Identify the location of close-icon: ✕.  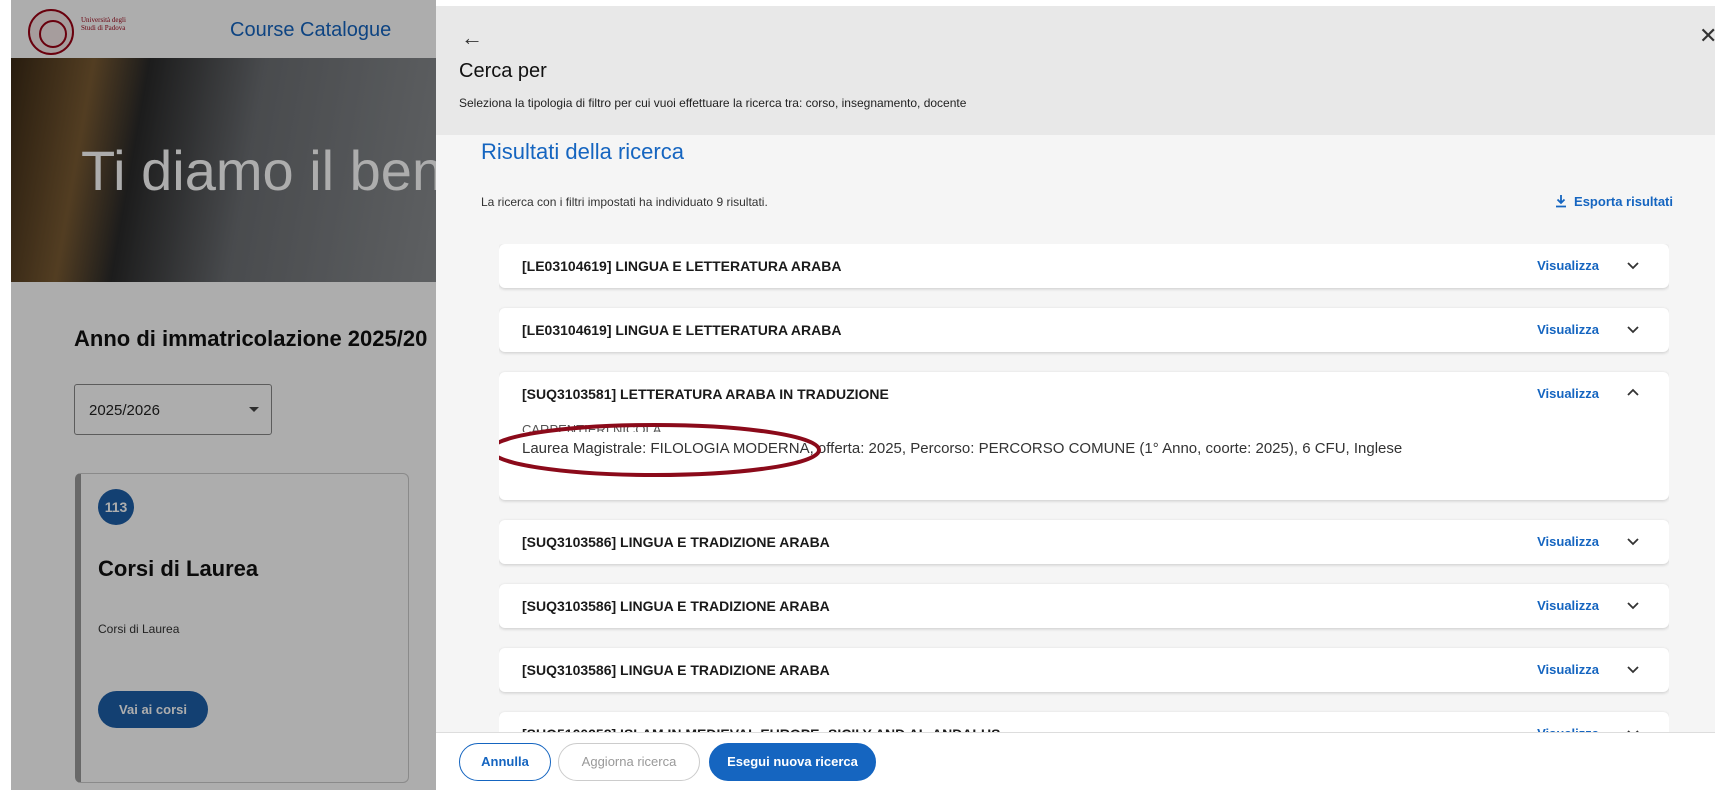
(1707, 36).